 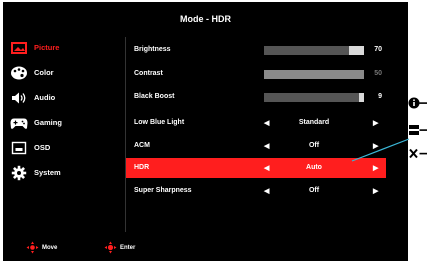 What do you see at coordinates (128, 247) in the screenshot?
I see `enter-label: Enter` at bounding box center [128, 247].